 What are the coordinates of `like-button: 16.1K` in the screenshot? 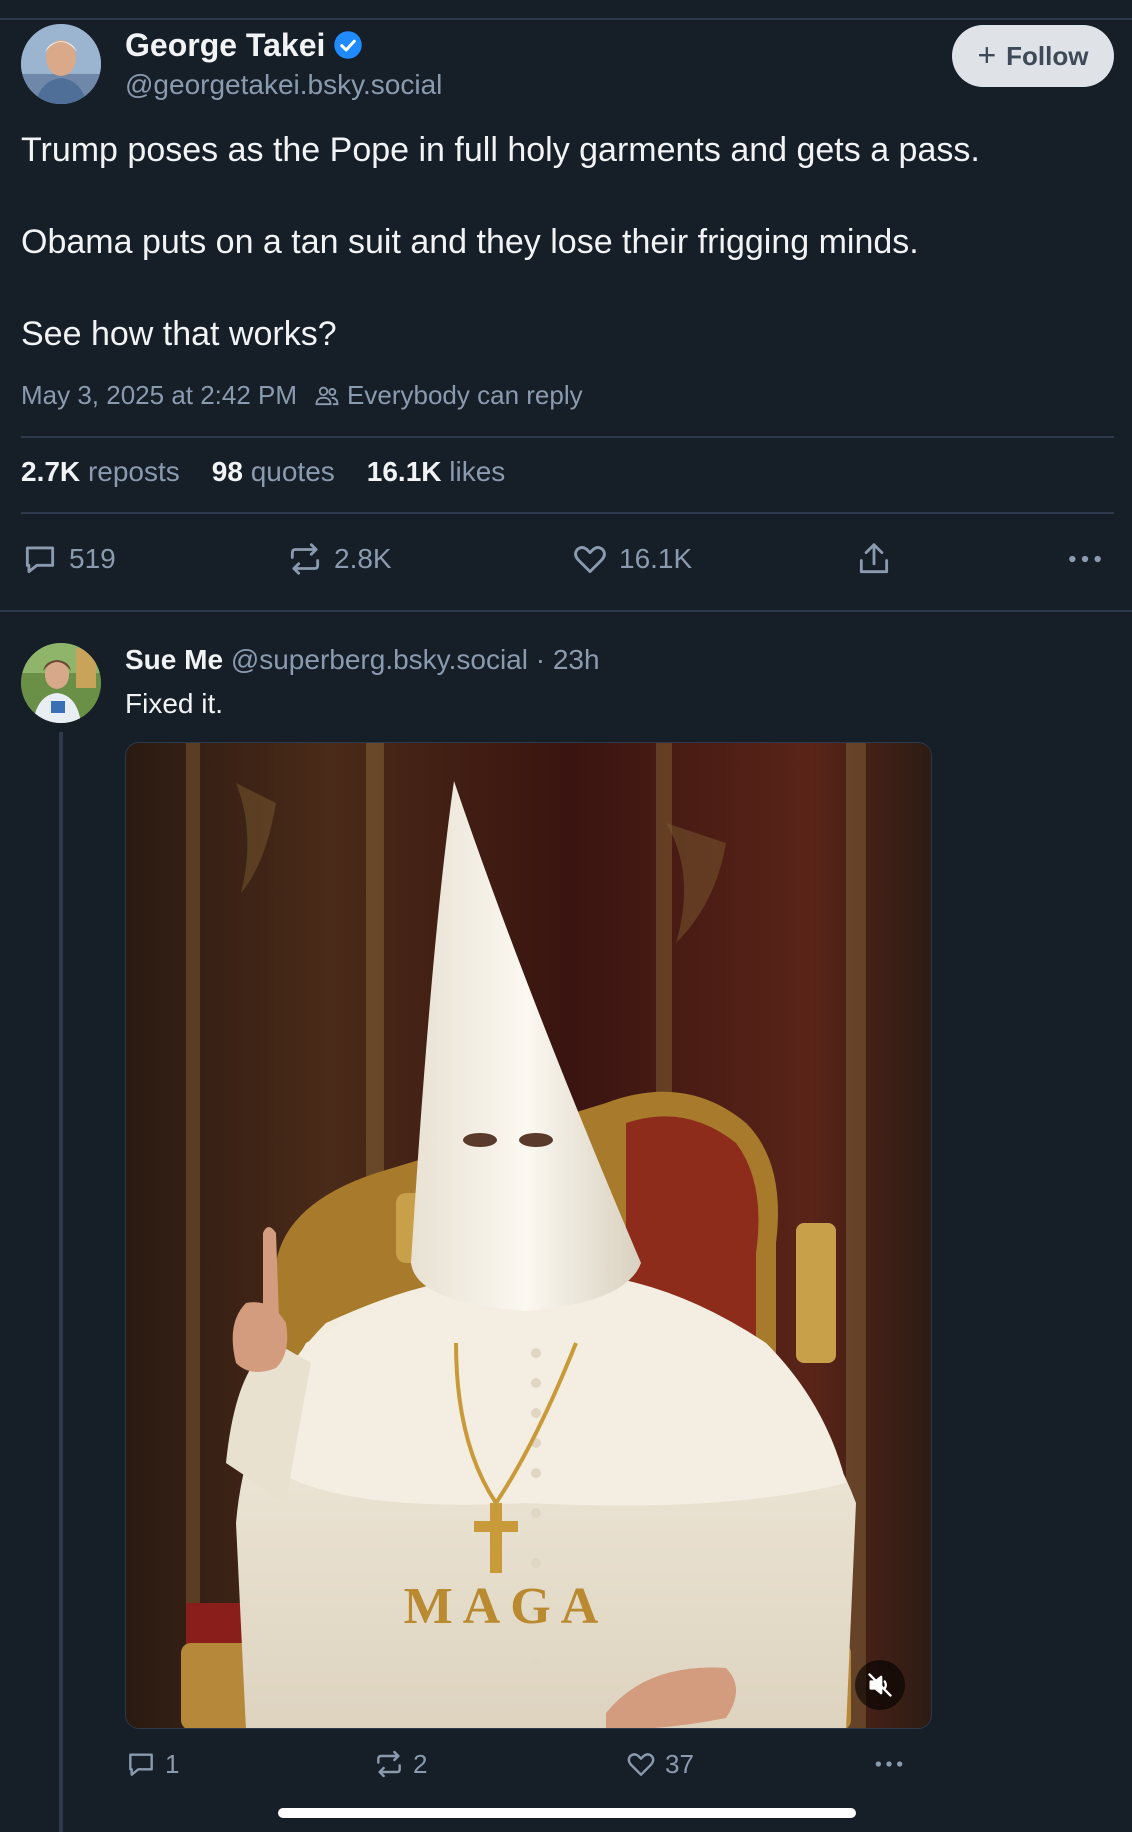 It's located at (631, 559).